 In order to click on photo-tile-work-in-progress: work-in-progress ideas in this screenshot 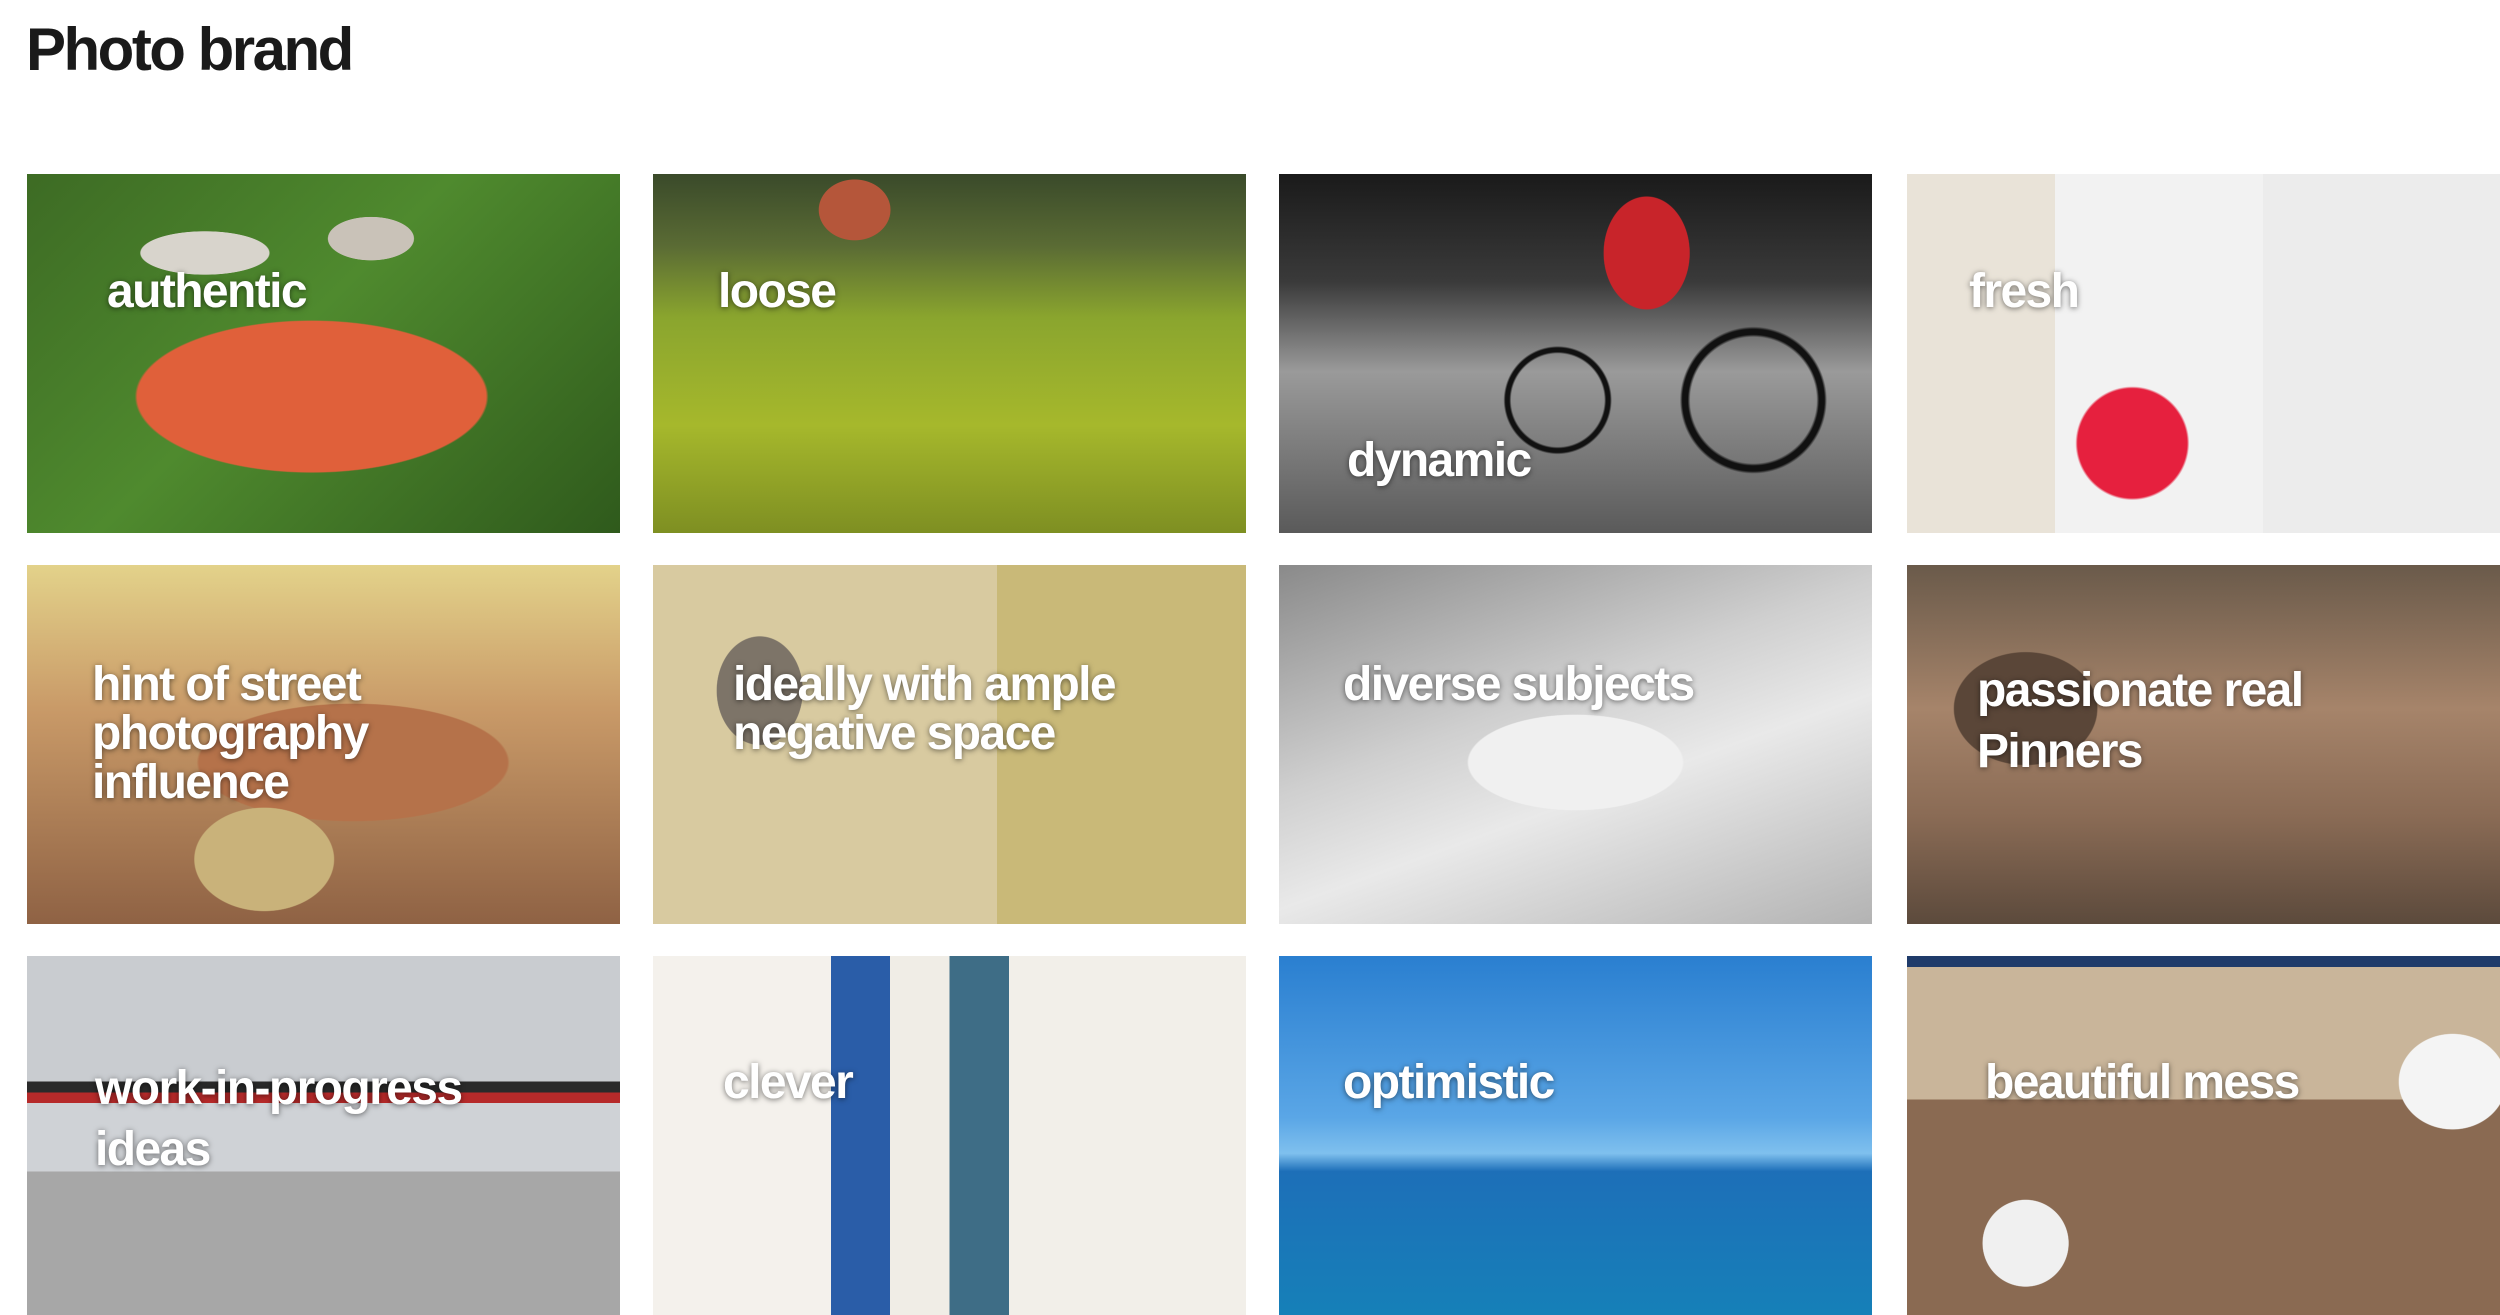, I will do `click(323, 1135)`.